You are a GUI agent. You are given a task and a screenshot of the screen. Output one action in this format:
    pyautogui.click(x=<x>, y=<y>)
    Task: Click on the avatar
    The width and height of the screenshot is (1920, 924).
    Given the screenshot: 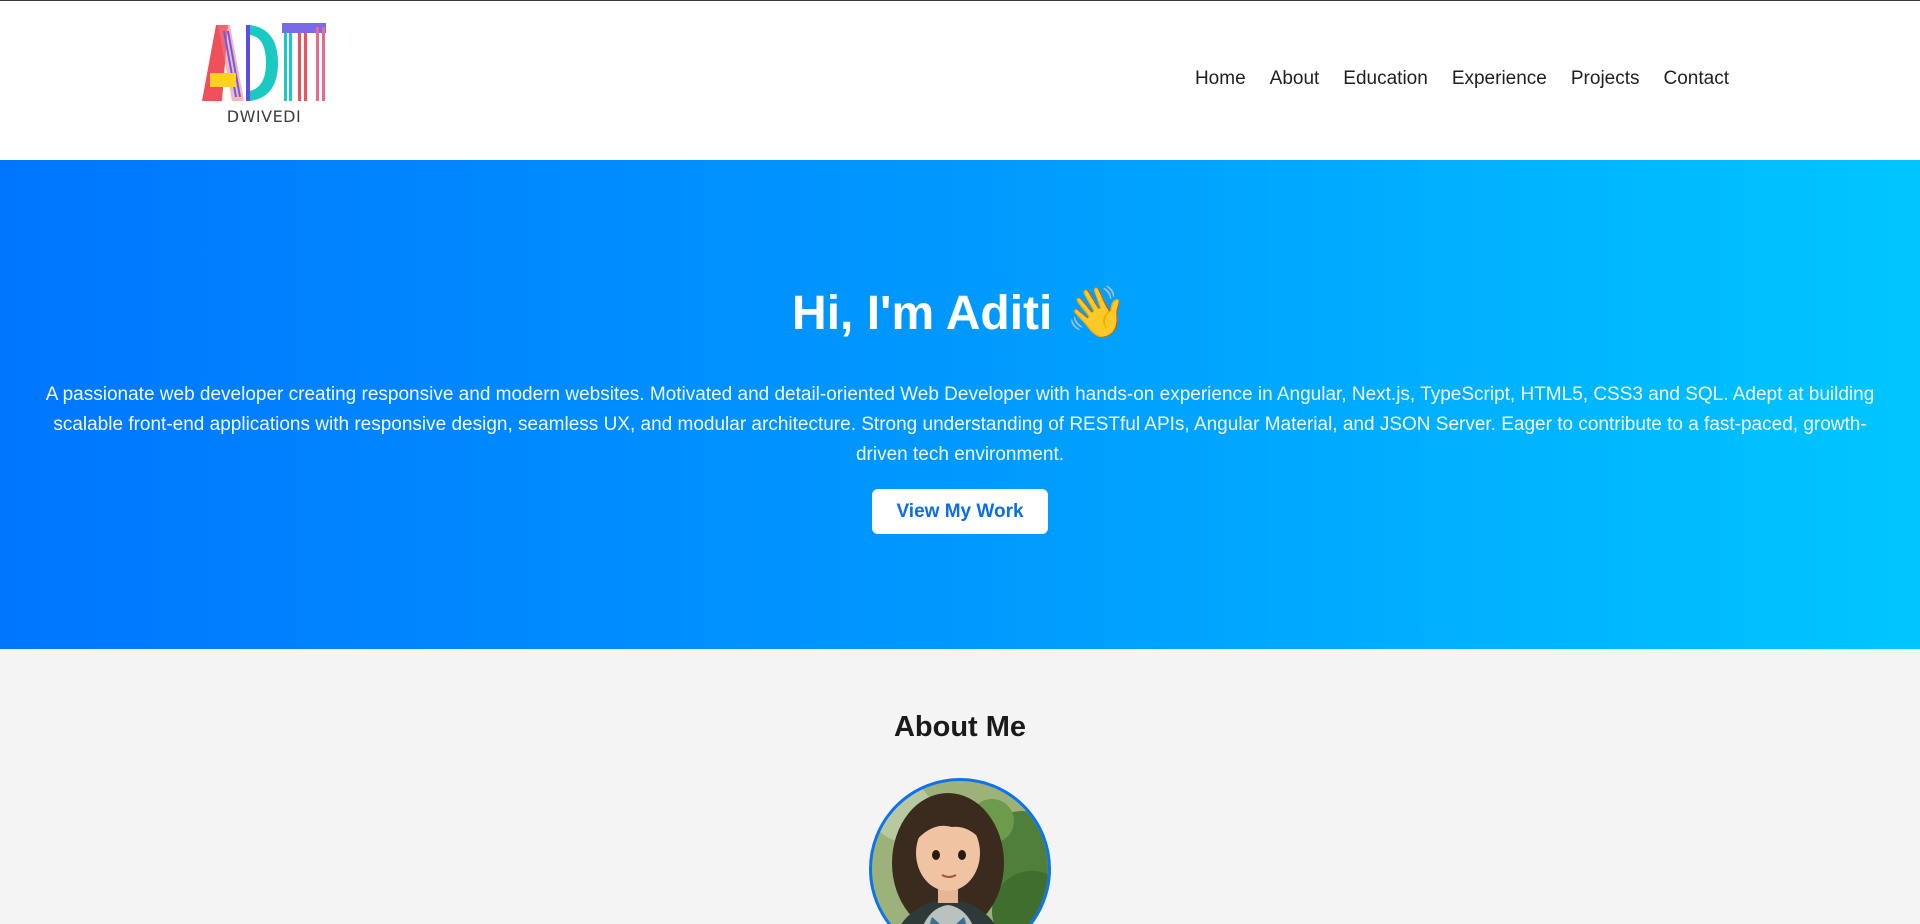 What is the action you would take?
    pyautogui.click(x=960, y=851)
    